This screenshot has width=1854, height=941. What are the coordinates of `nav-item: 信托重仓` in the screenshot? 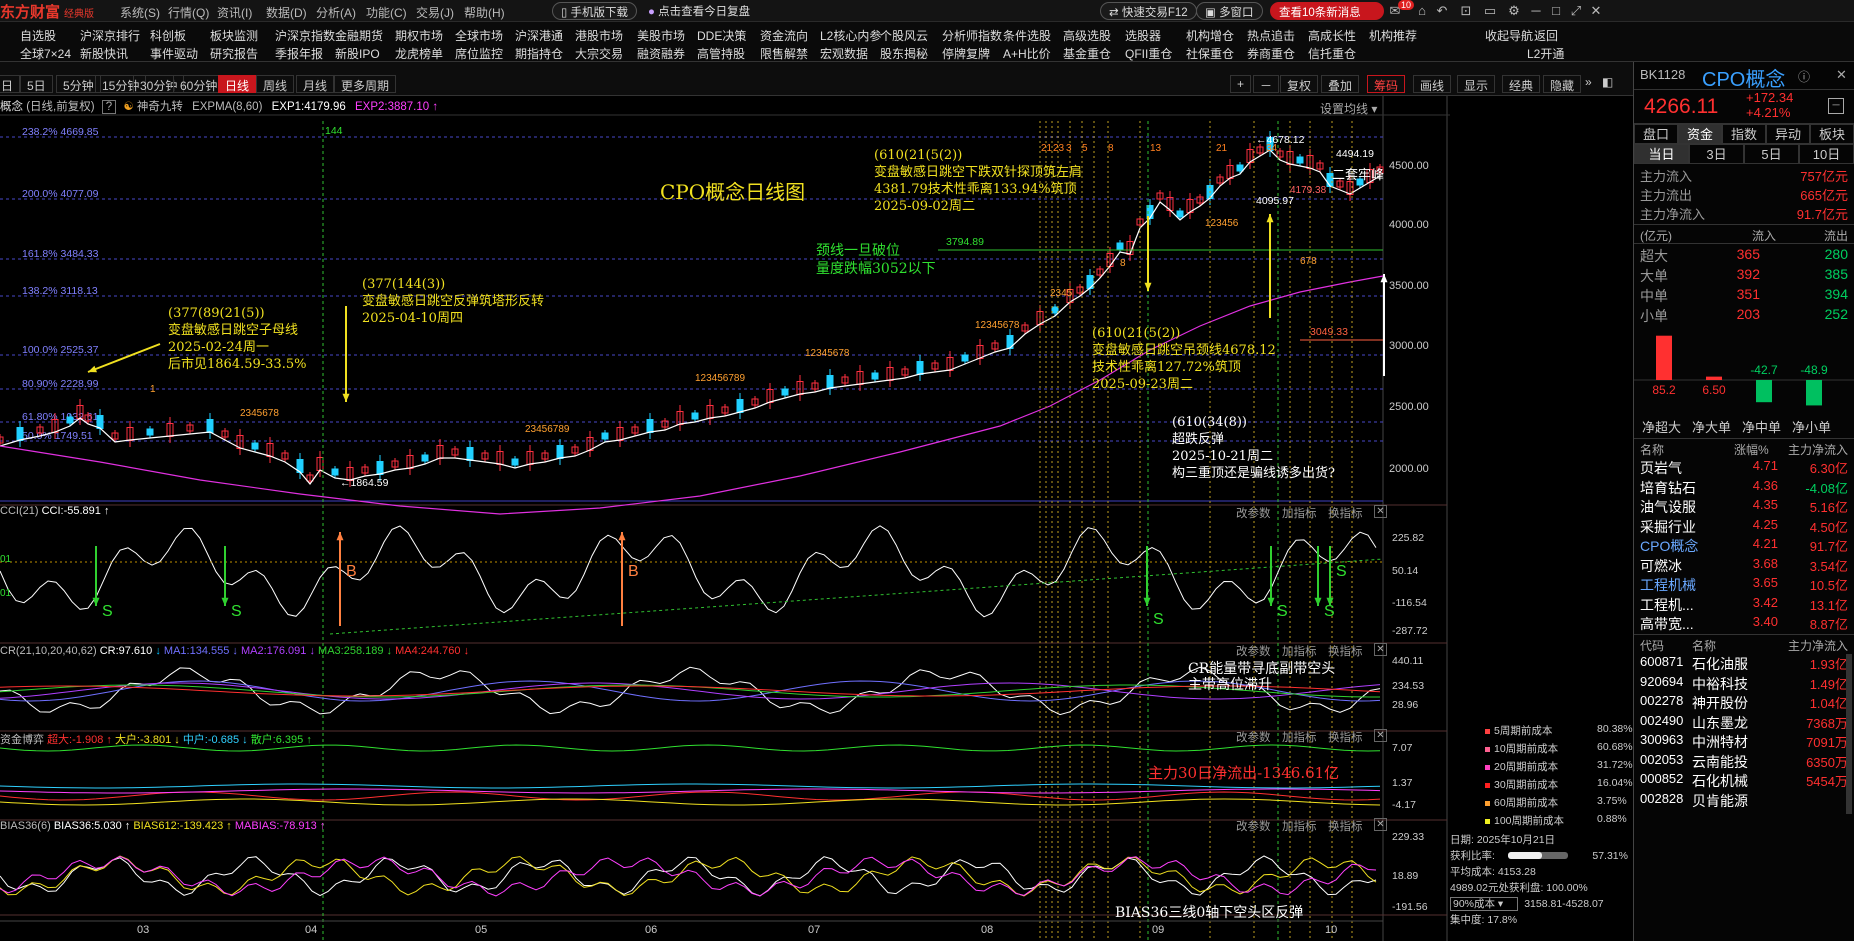 It's located at (1332, 53).